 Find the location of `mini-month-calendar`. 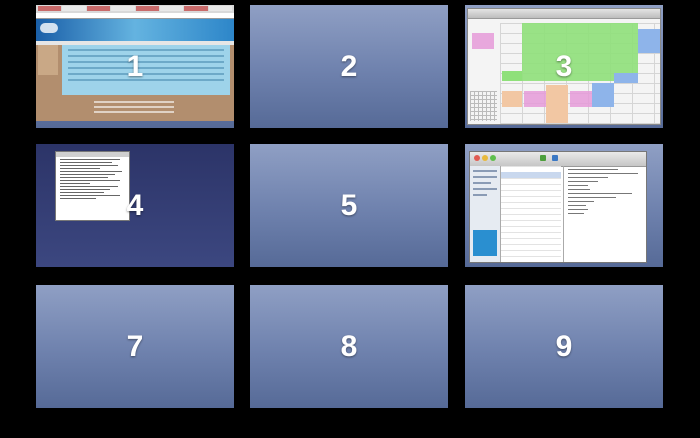

mini-month-calendar is located at coordinates (483, 106).